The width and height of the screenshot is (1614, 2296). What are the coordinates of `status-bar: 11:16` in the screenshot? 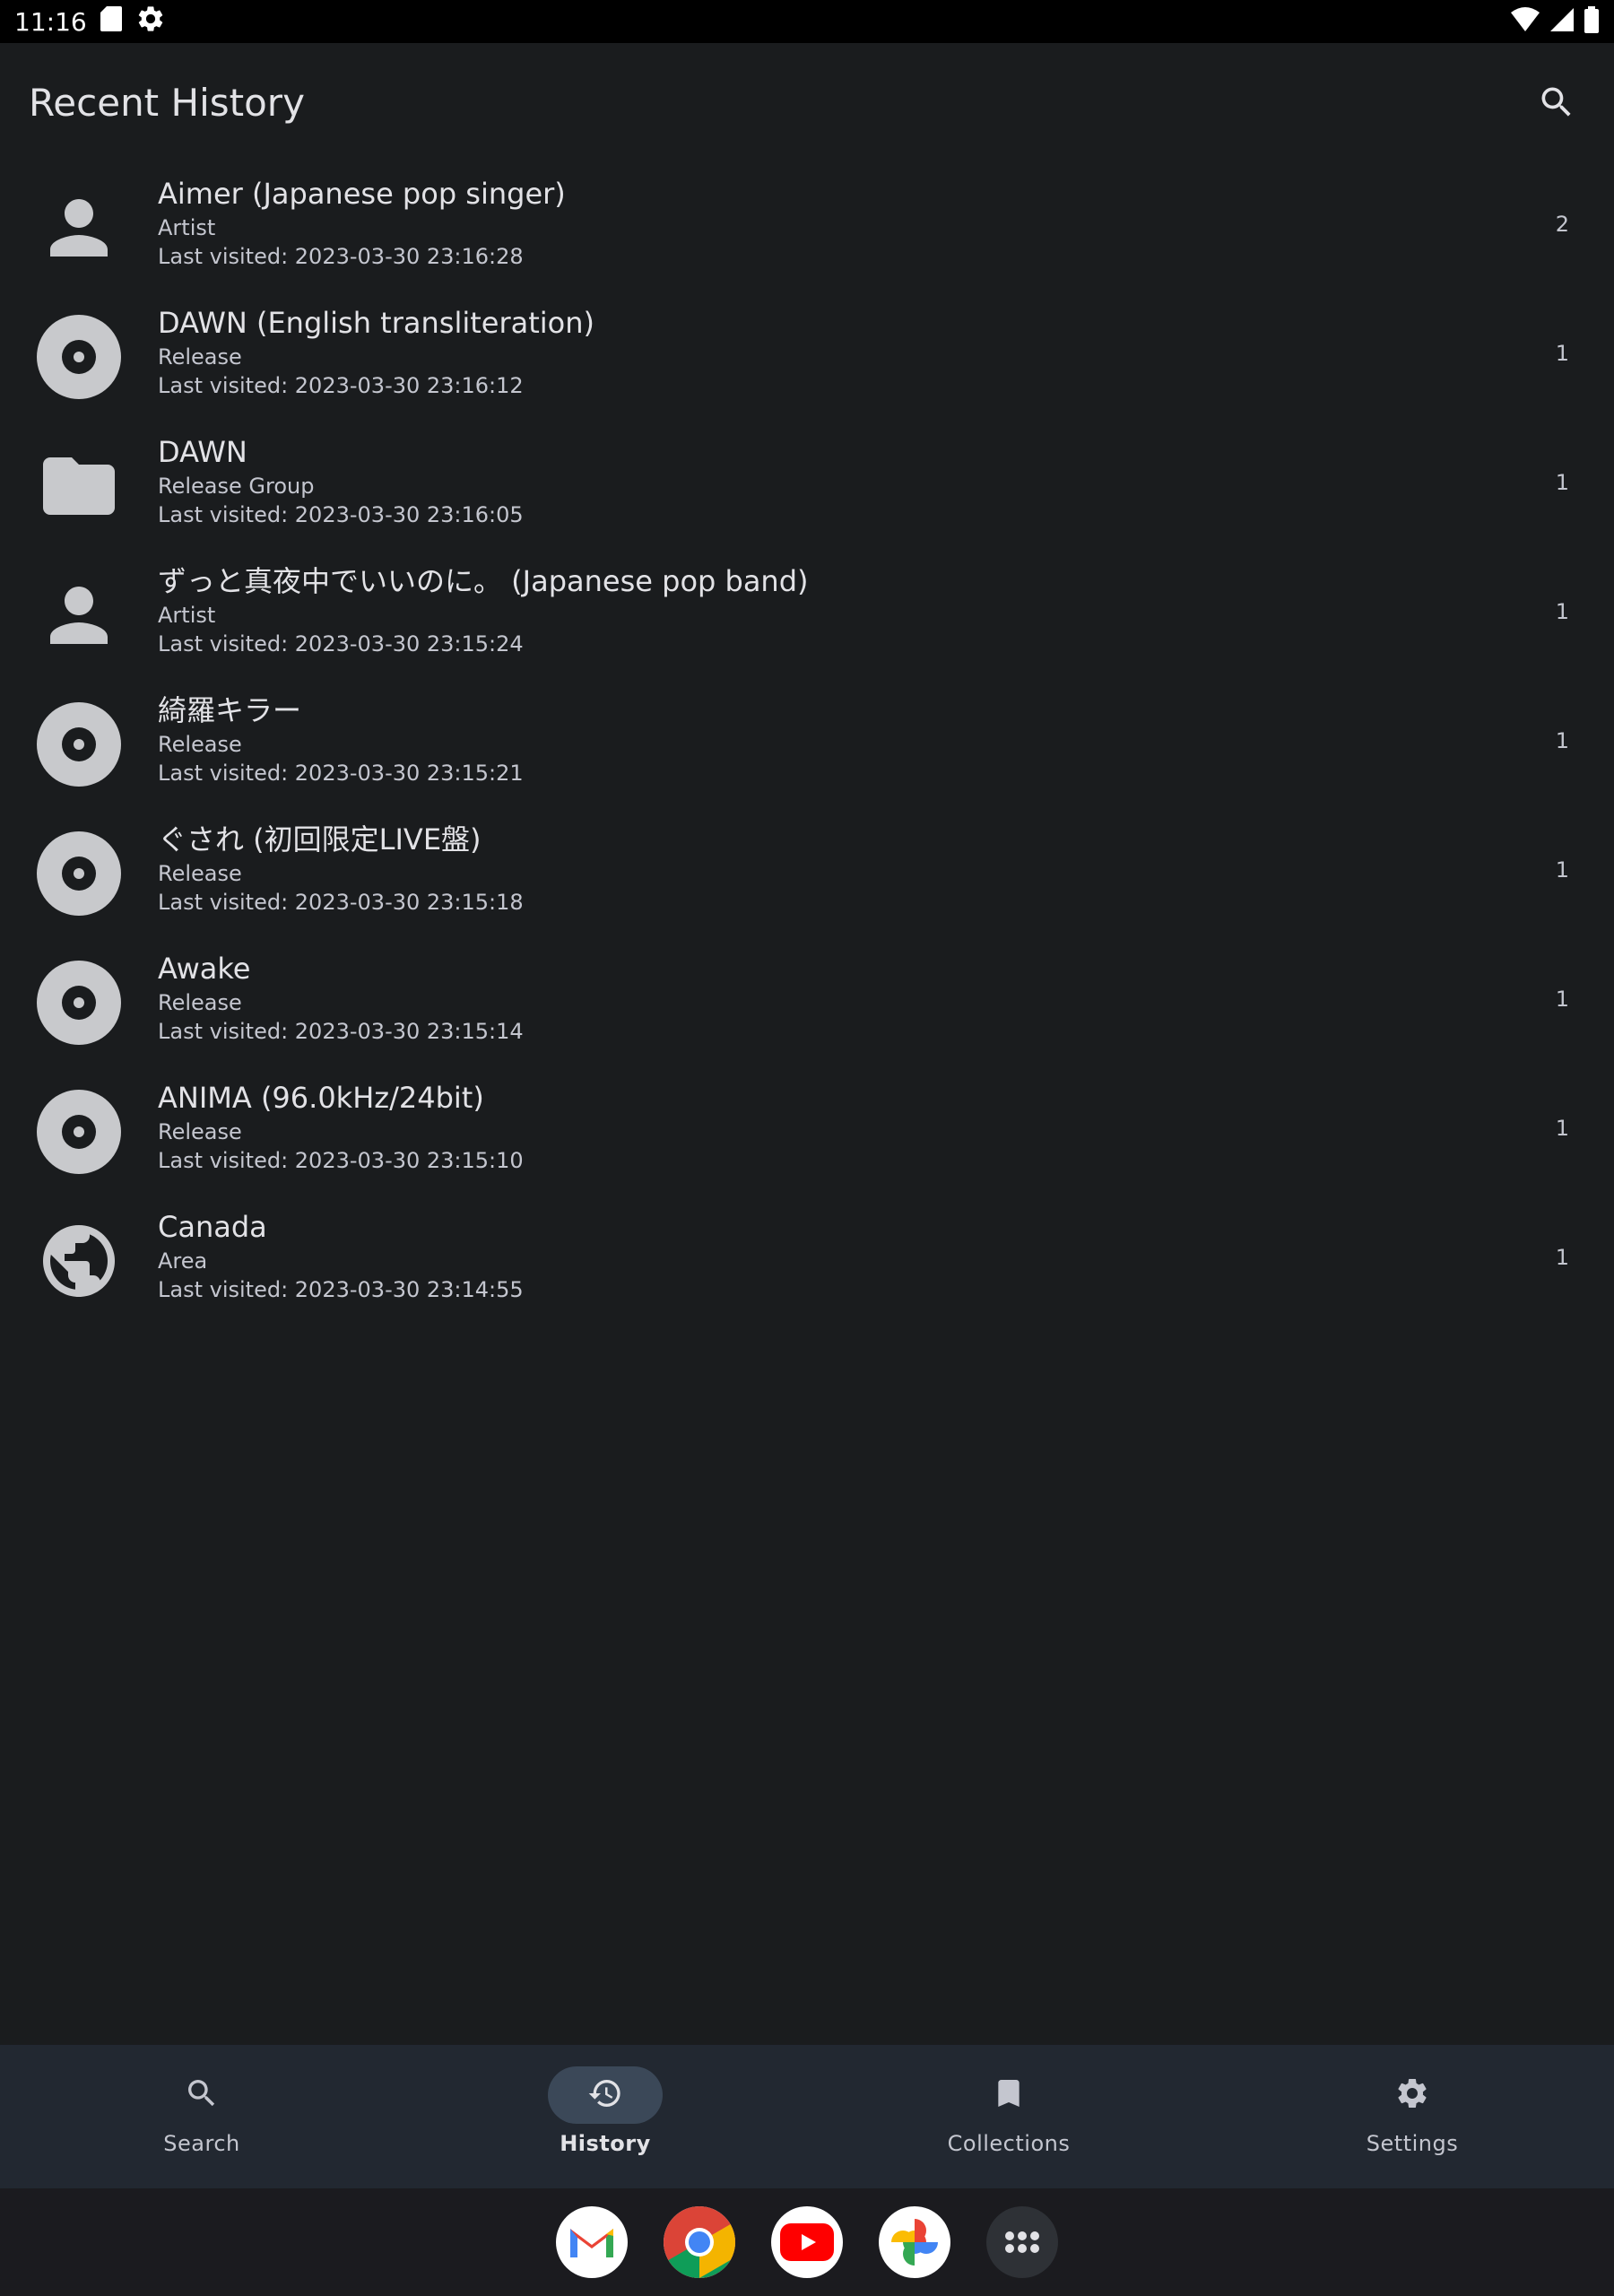 It's located at (807, 21).